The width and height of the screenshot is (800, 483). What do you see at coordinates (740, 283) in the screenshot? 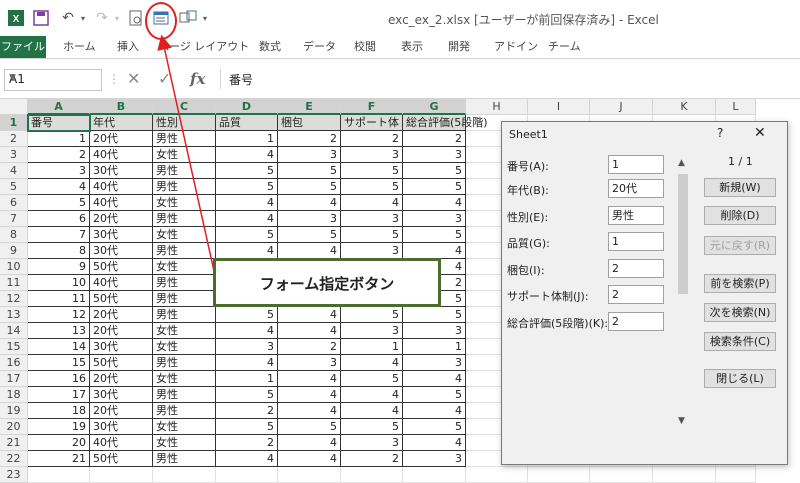
I see `dialog-button: 前を検索(P)` at bounding box center [740, 283].